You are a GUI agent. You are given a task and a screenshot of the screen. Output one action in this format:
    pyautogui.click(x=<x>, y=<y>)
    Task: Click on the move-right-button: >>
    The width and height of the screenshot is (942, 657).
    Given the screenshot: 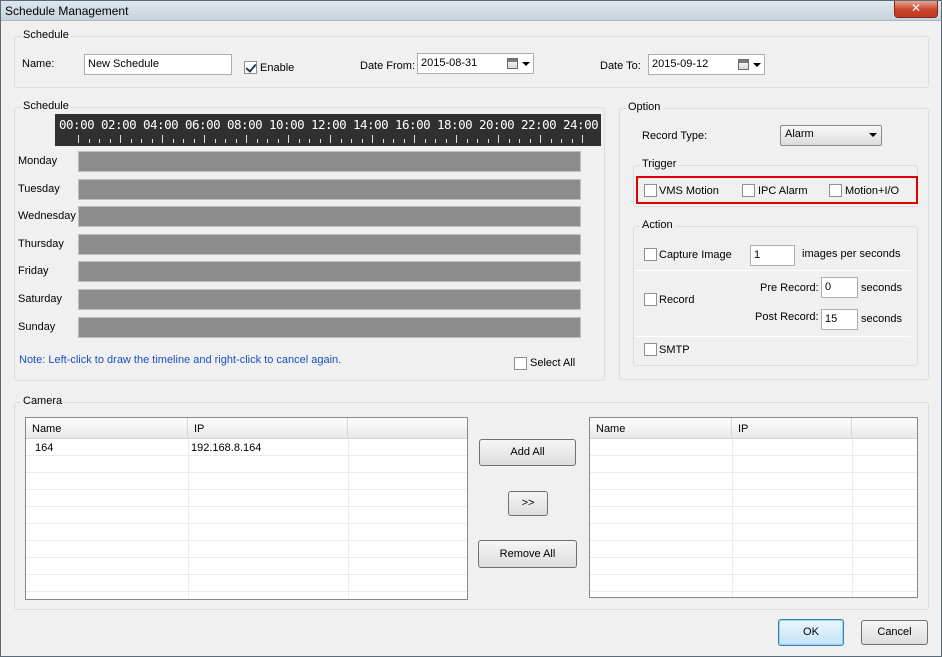 What is the action you would take?
    pyautogui.click(x=528, y=503)
    